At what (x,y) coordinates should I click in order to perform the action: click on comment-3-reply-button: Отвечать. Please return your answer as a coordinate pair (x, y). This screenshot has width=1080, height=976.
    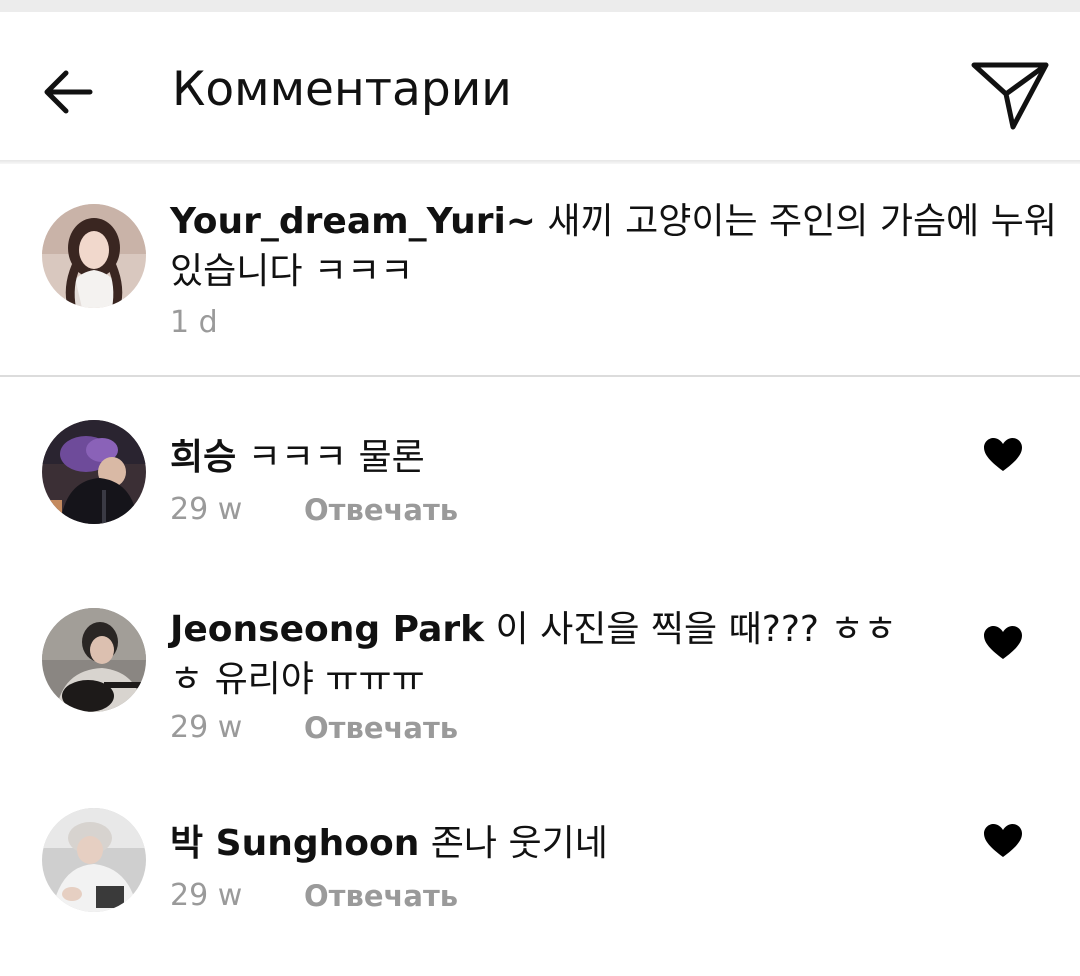
    Looking at the image, I should click on (381, 896).